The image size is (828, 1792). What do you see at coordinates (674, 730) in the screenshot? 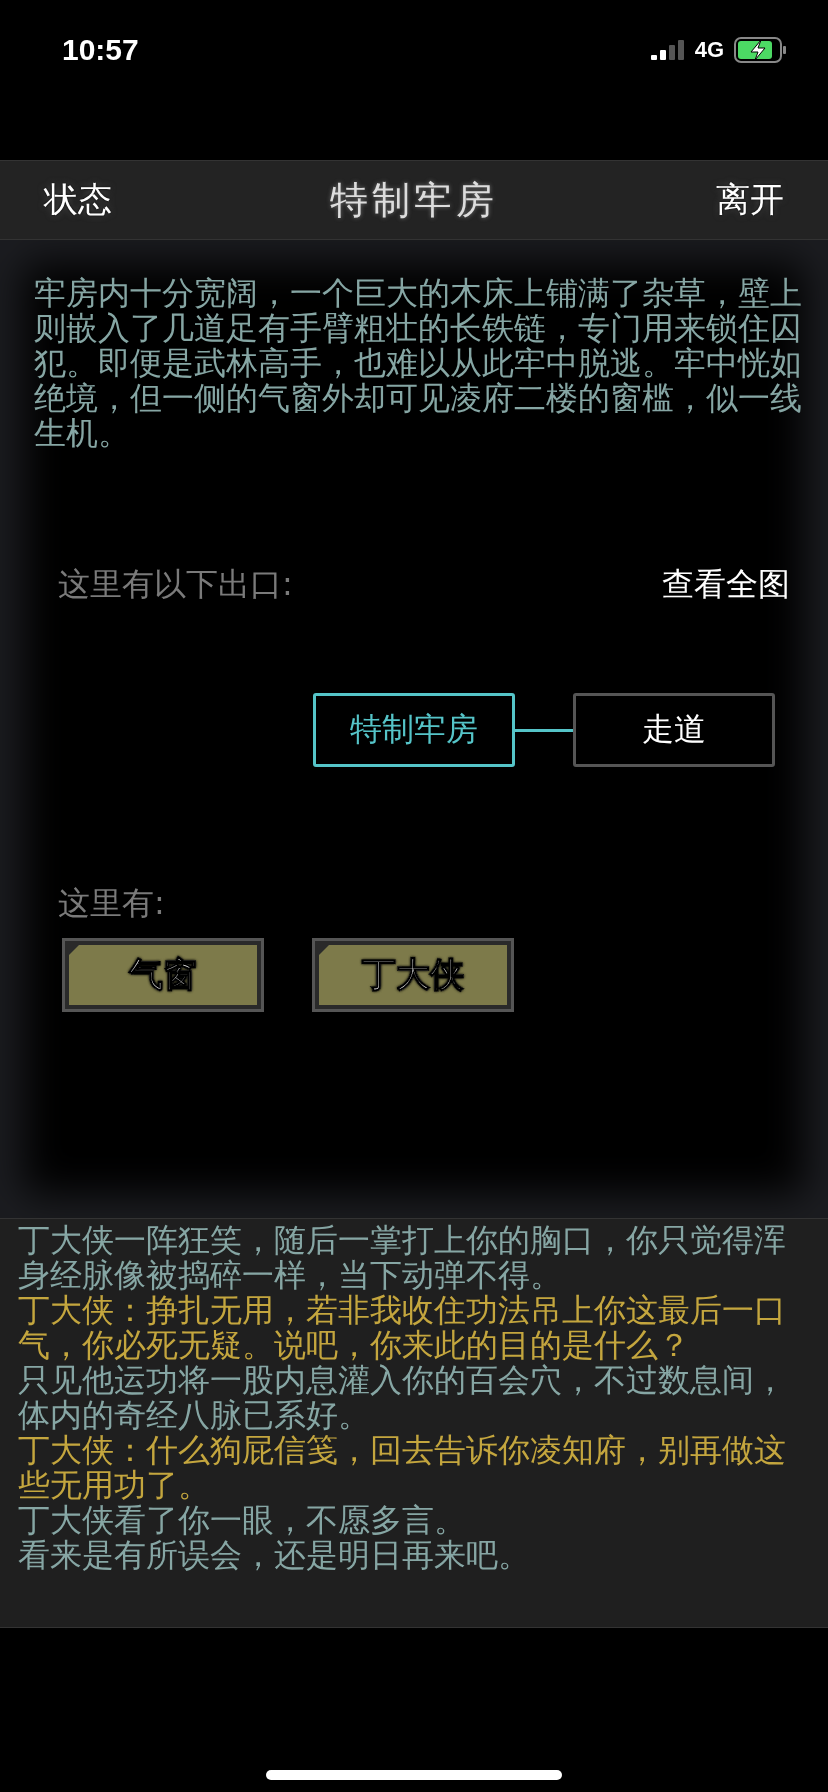
I see `map-node: 走道` at bounding box center [674, 730].